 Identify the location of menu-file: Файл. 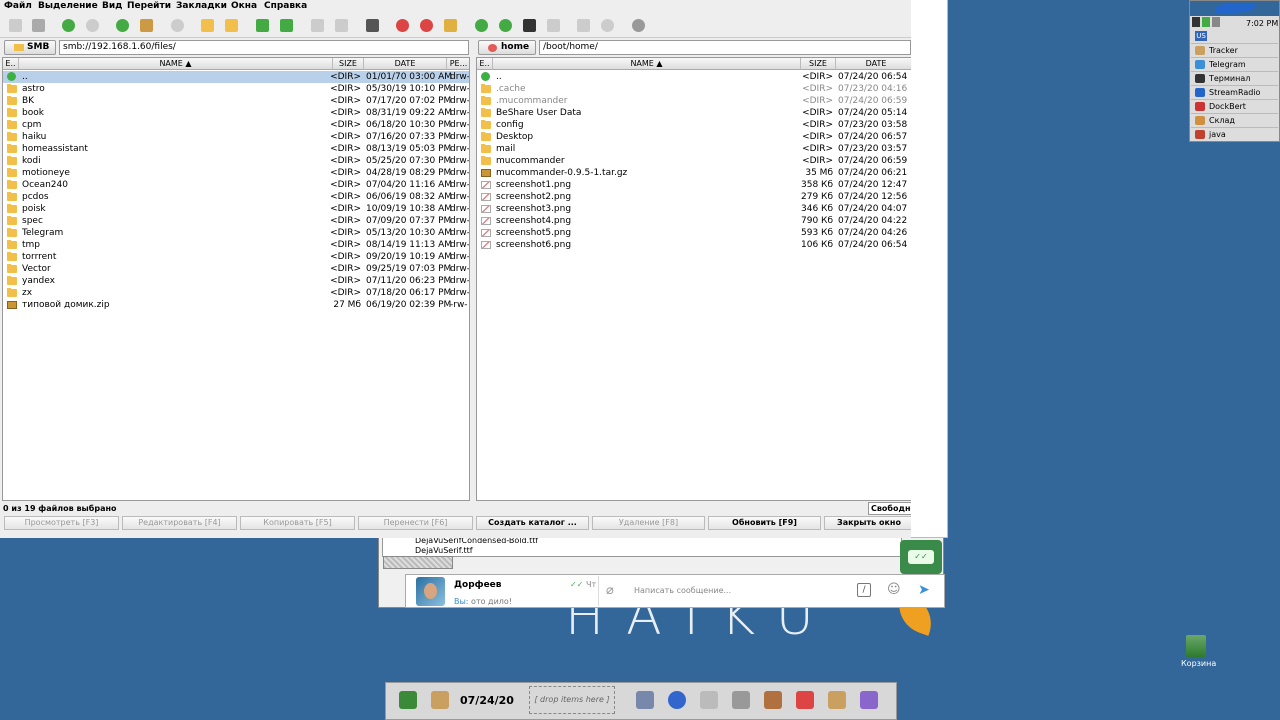
(18, 6).